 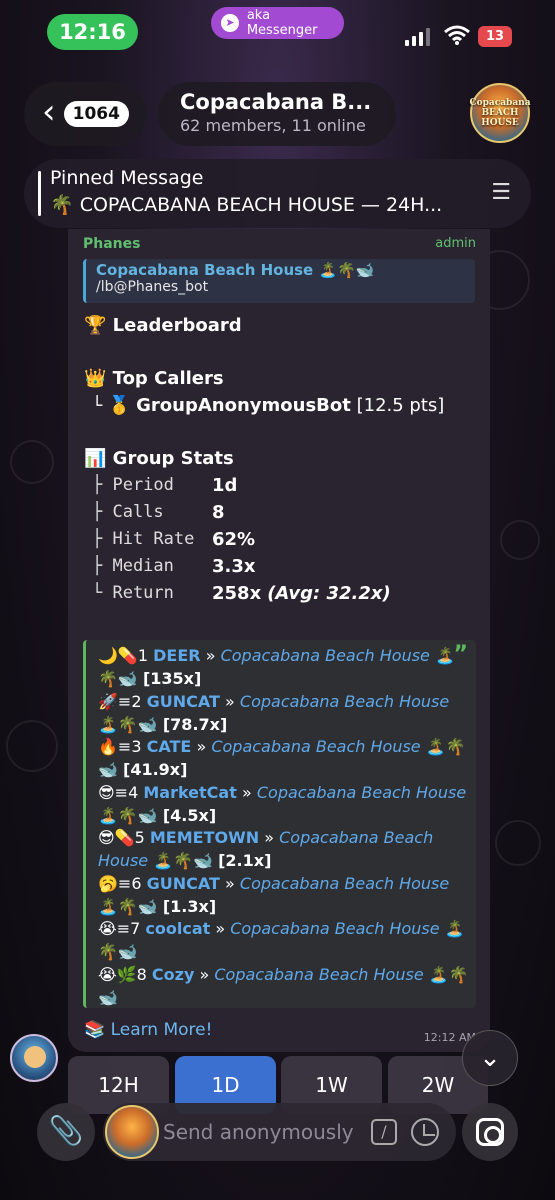 I want to click on tree-prefix: └, so click(x=97, y=406).